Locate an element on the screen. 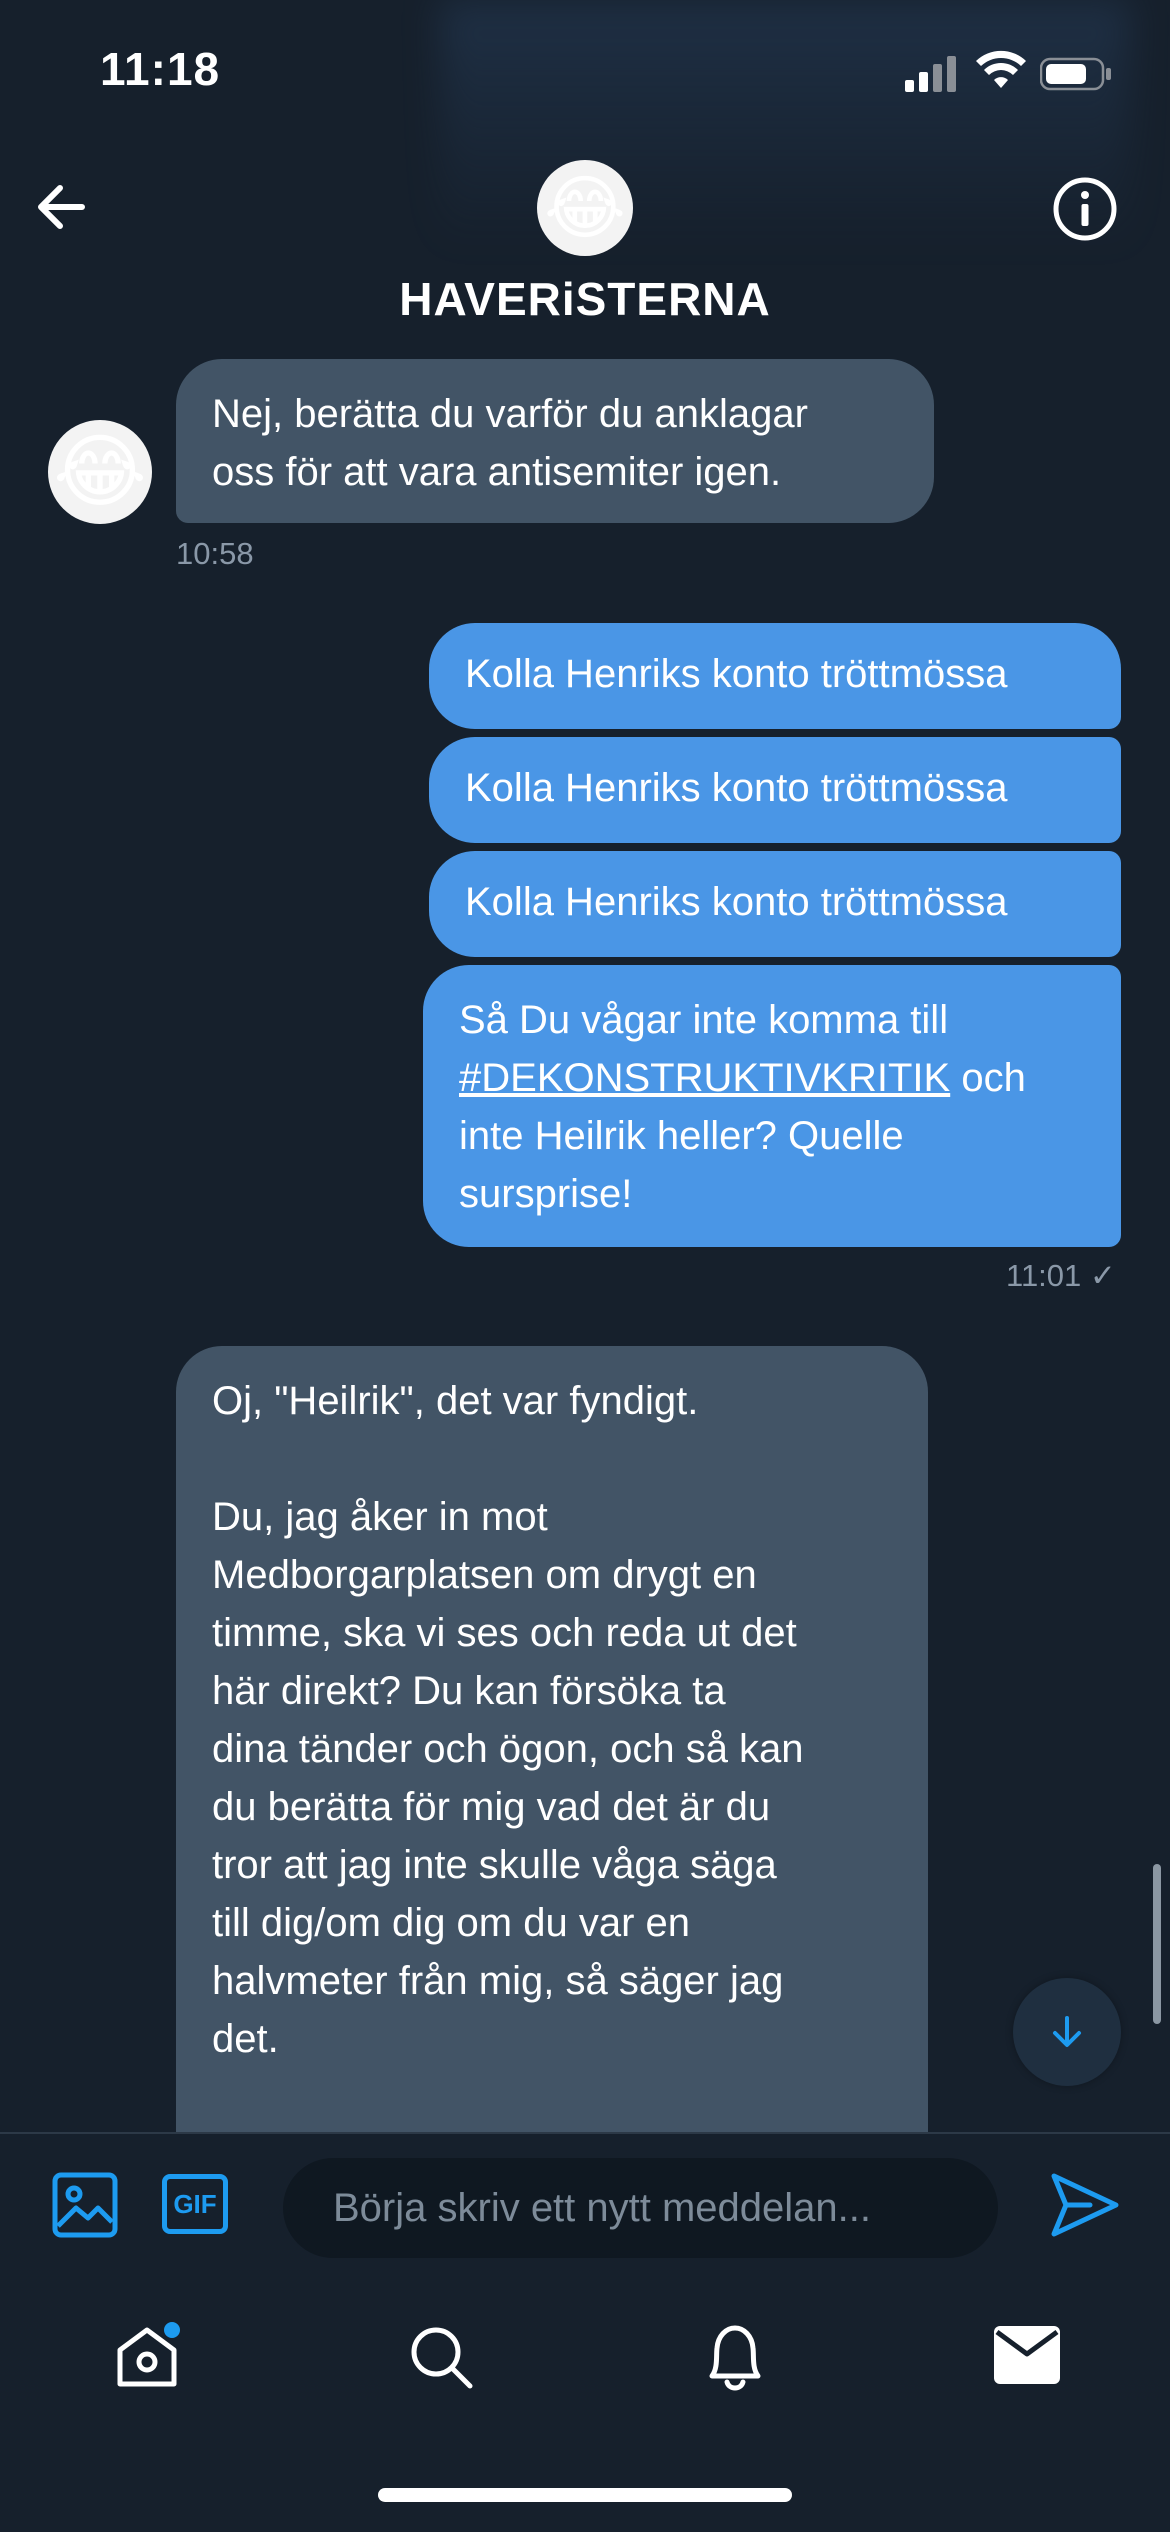  scrollbar is located at coordinates (1157, 1944).